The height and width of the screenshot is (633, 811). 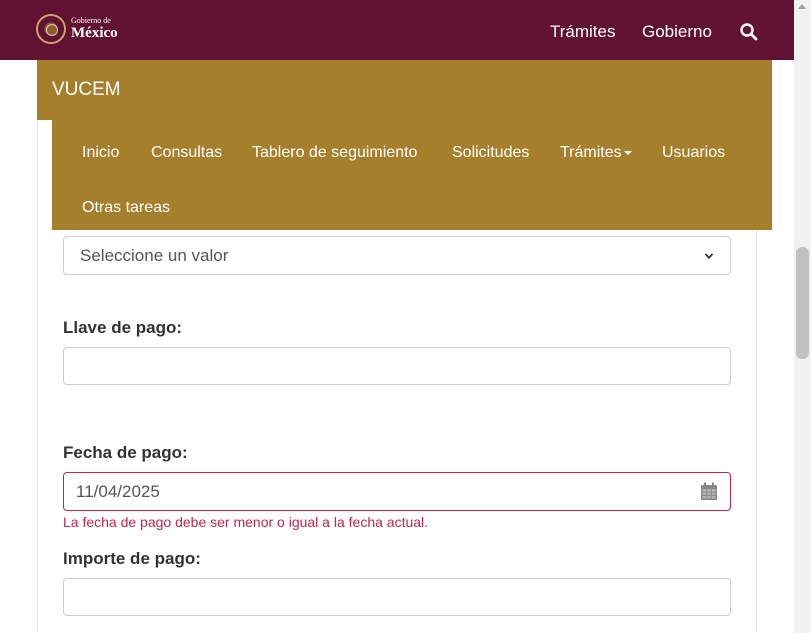 I want to click on search-icon, so click(x=749, y=32).